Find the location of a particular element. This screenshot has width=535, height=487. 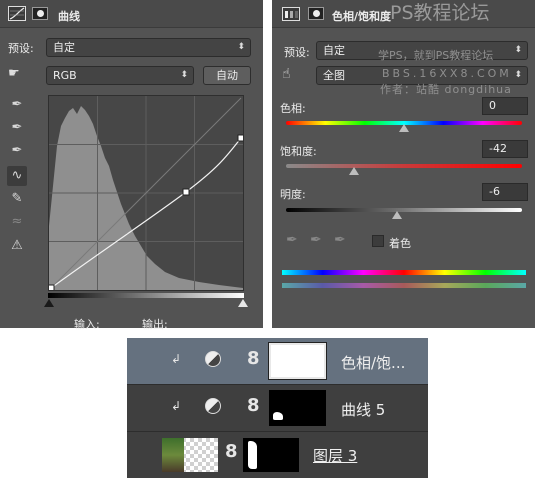

smooth-icon: ≈ is located at coordinates (17, 222).